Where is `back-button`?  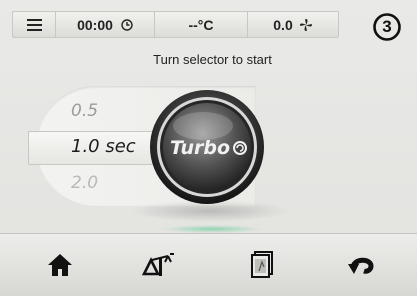
back-button is located at coordinates (362, 265).